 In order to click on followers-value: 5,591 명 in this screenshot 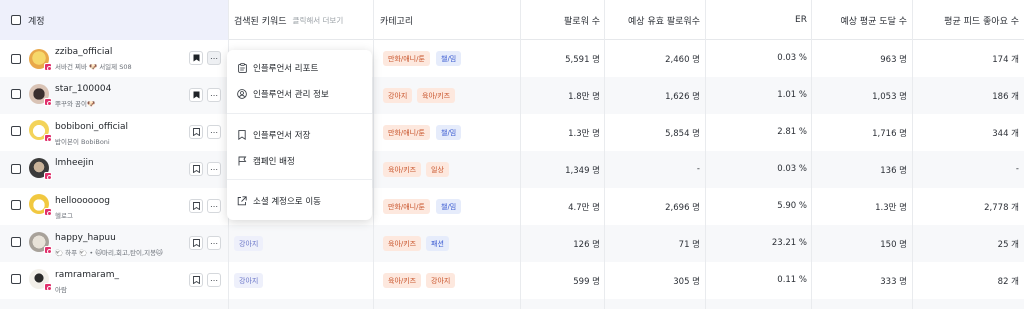, I will do `click(582, 60)`.